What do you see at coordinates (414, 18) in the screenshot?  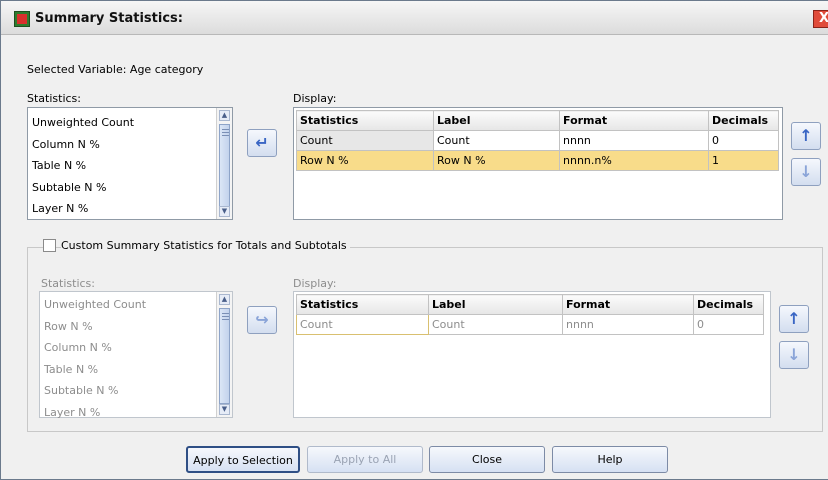 I see `title-bar: Summary Statistics: X` at bounding box center [414, 18].